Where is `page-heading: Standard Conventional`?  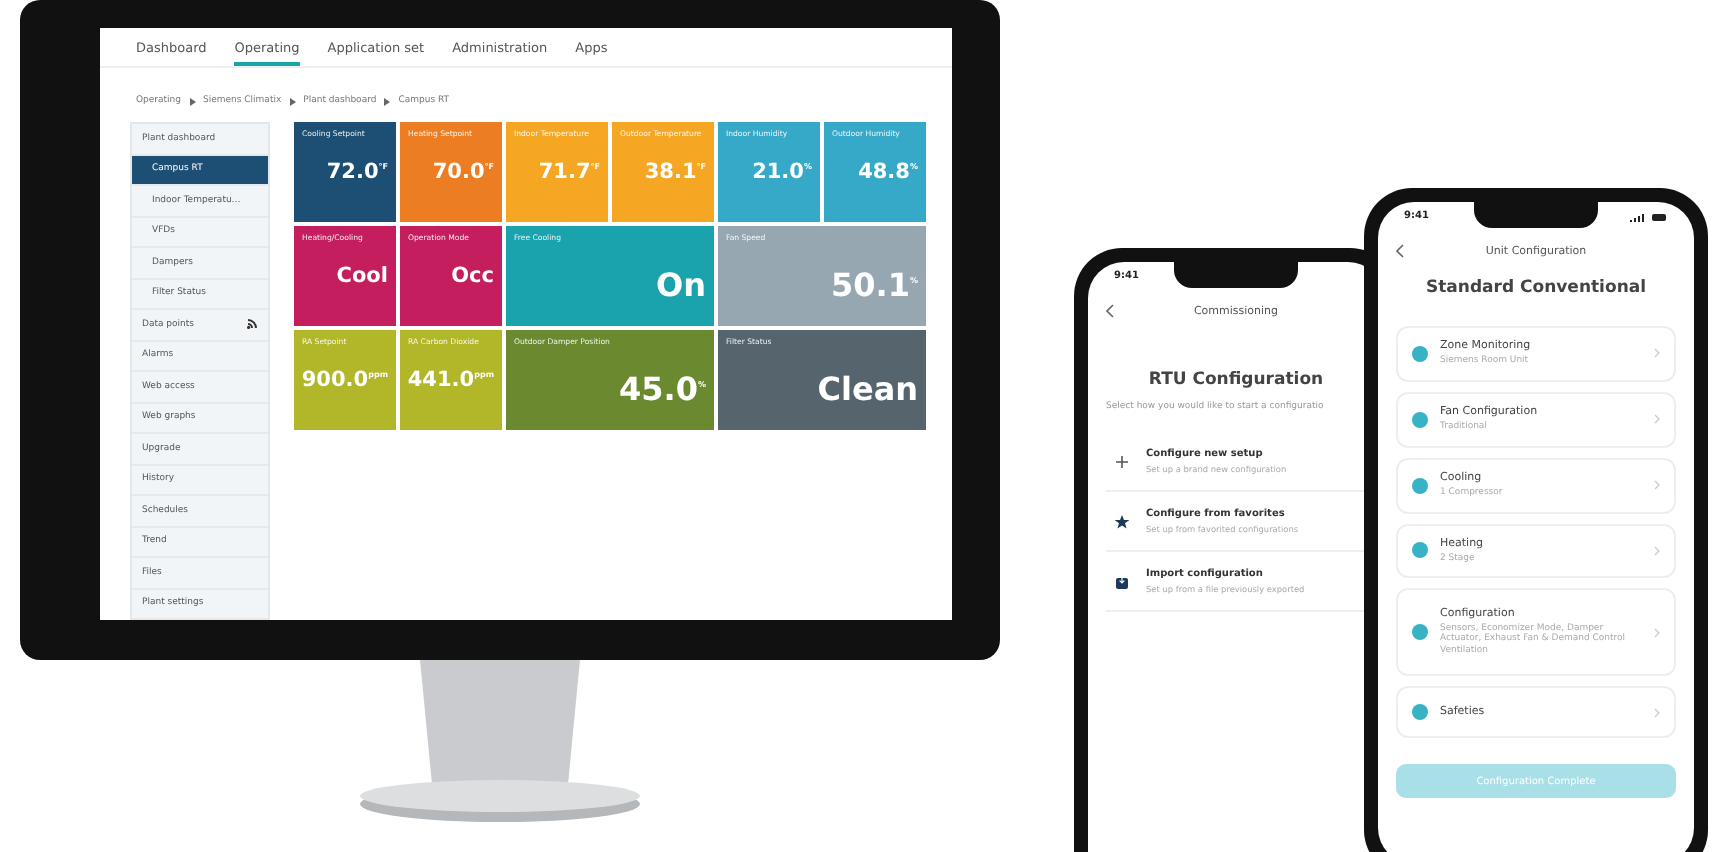
page-heading: Standard Conventional is located at coordinates (1536, 288).